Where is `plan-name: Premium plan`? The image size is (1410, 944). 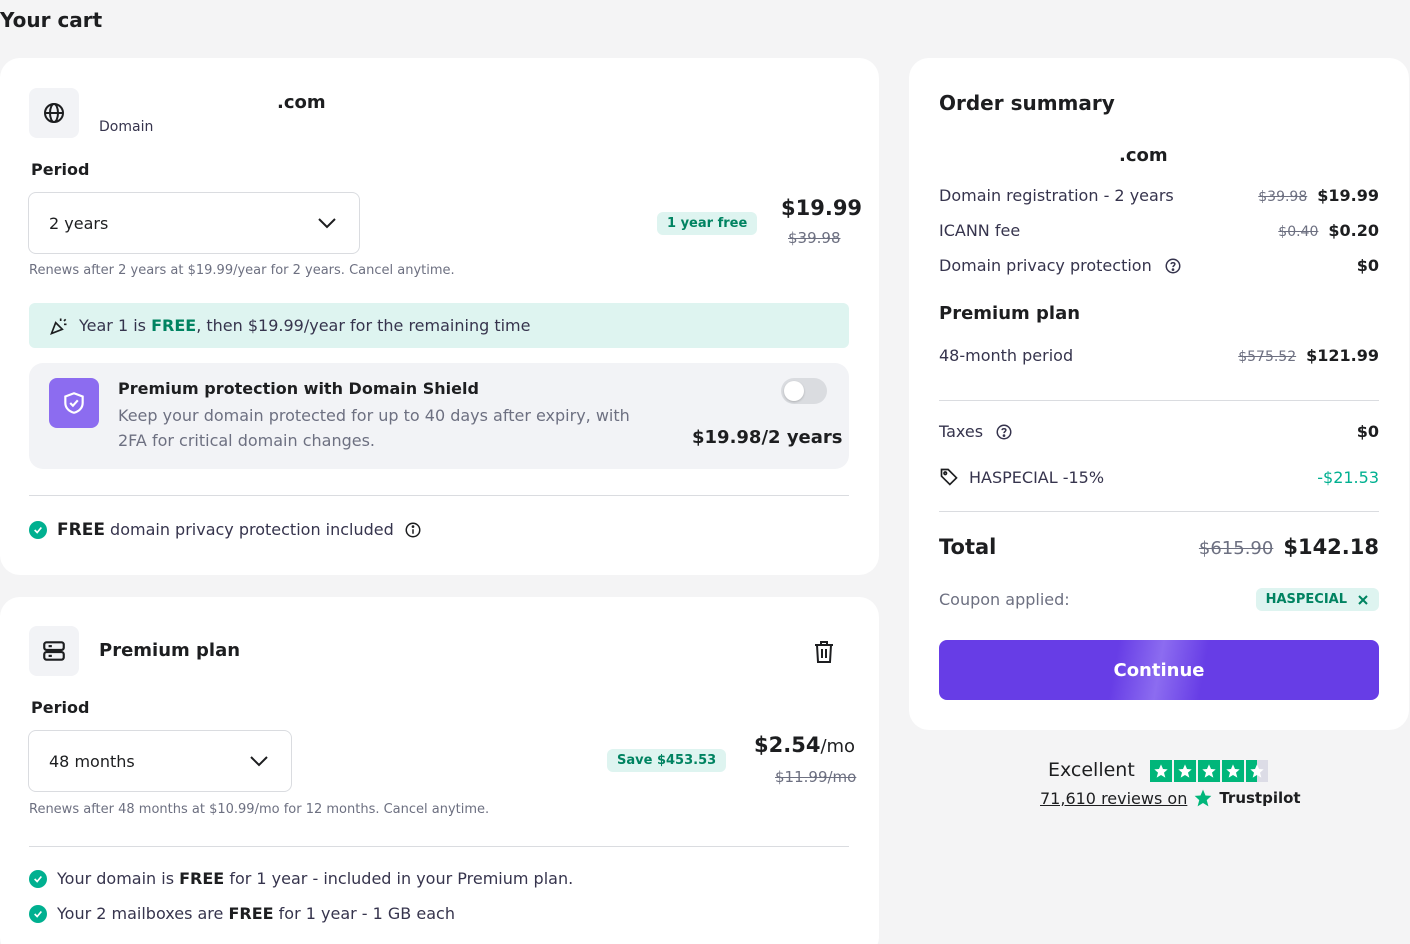
plan-name: Premium plan is located at coordinates (170, 650).